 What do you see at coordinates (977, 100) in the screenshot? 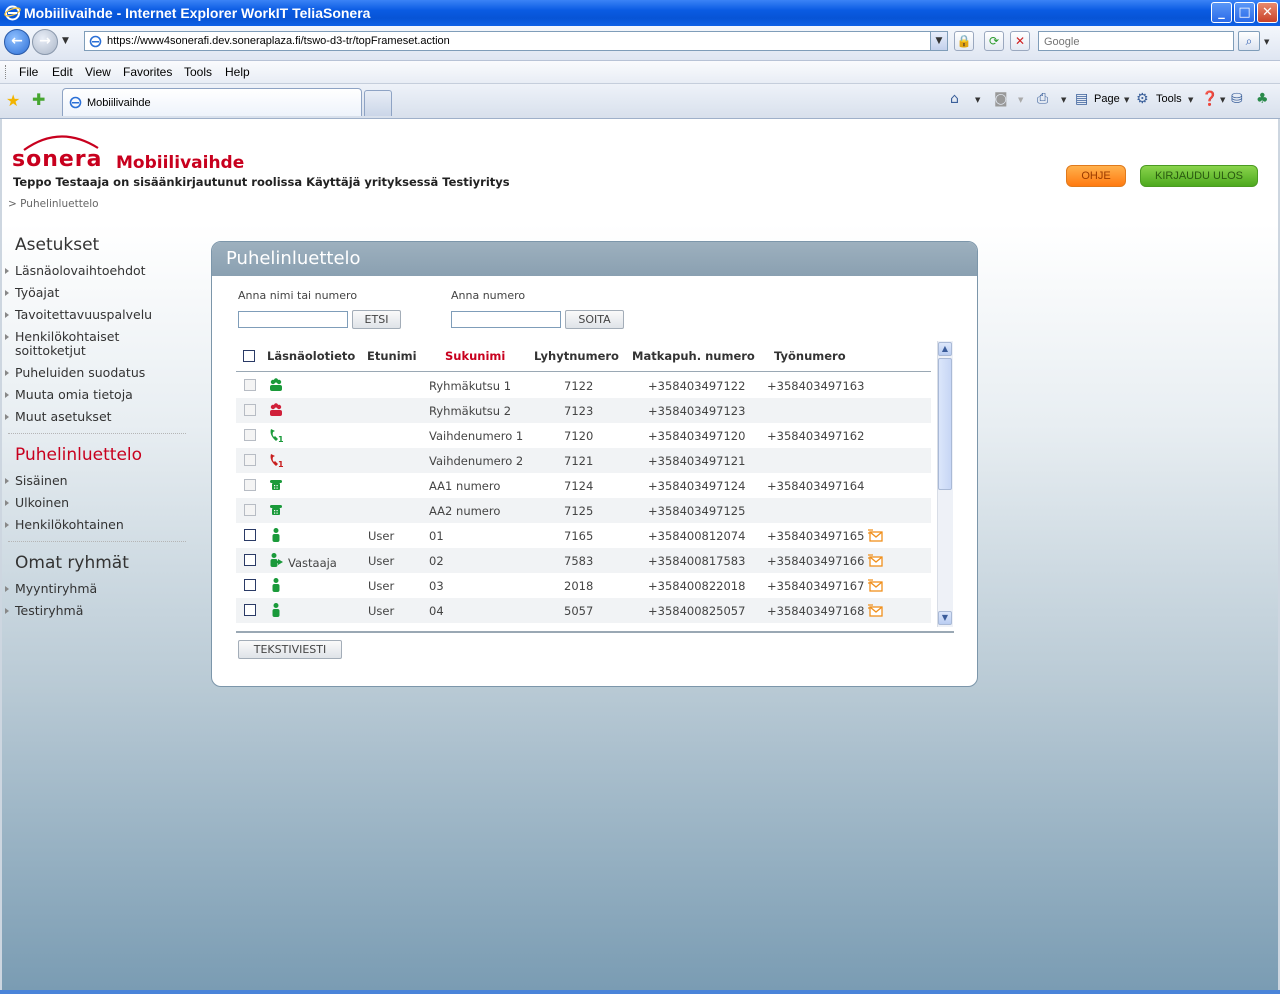
I see `home-dropdown-icon: ▼` at bounding box center [977, 100].